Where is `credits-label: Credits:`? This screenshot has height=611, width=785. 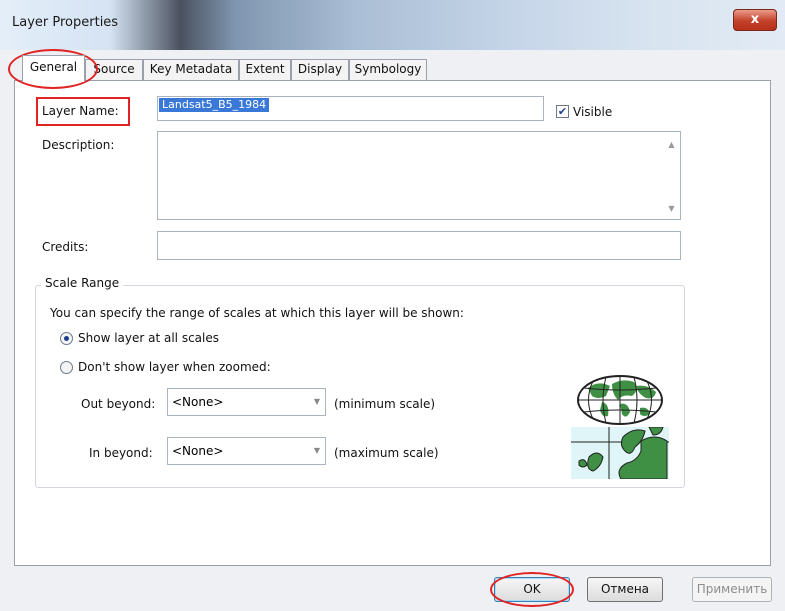 credits-label: Credits: is located at coordinates (65, 247).